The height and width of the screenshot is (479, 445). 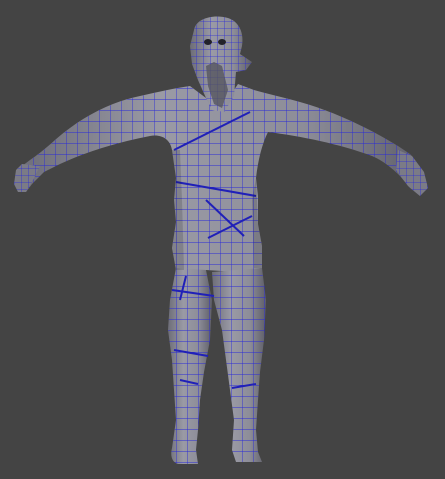 I want to click on eye-right, so click(x=222, y=42).